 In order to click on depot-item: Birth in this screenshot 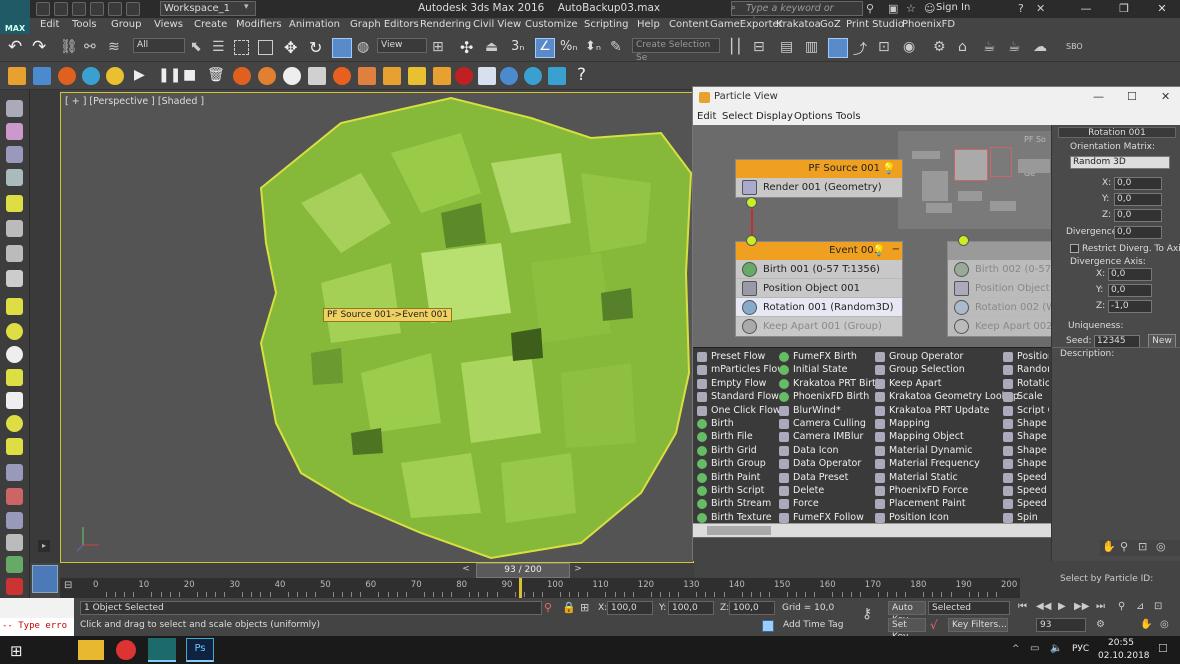, I will do `click(735, 423)`.